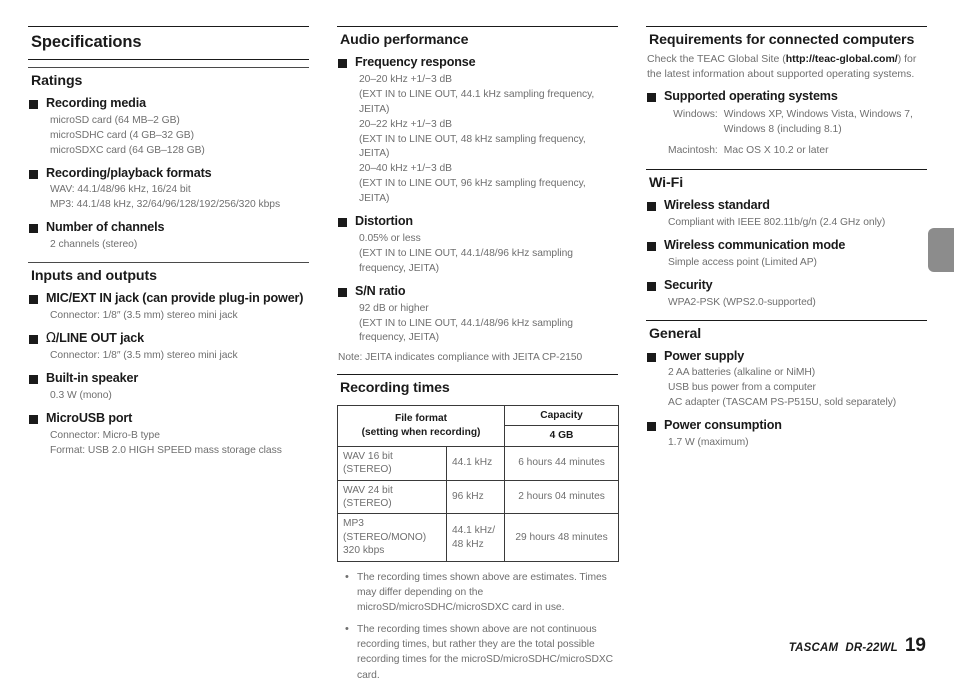  I want to click on spec-detail-line: WPA2-PSK (WPS2.0-supported), so click(742, 302).